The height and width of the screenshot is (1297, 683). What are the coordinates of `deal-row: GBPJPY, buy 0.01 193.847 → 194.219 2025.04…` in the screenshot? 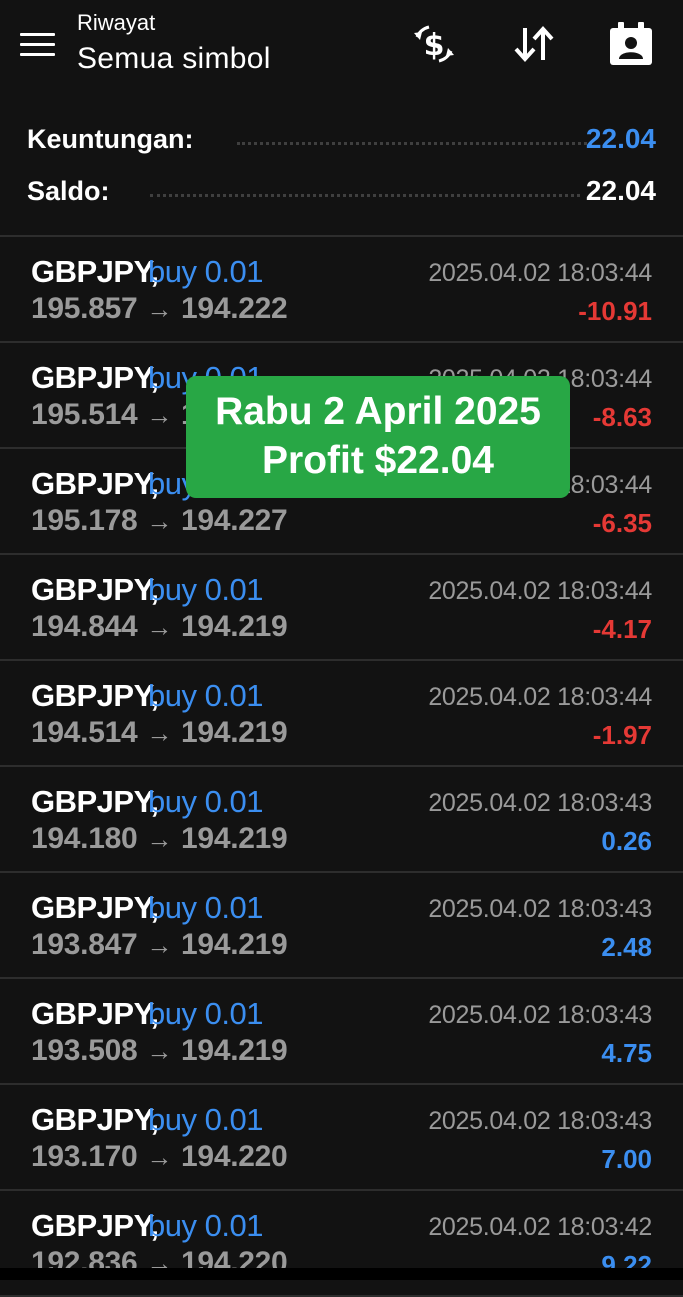 It's located at (341, 926).